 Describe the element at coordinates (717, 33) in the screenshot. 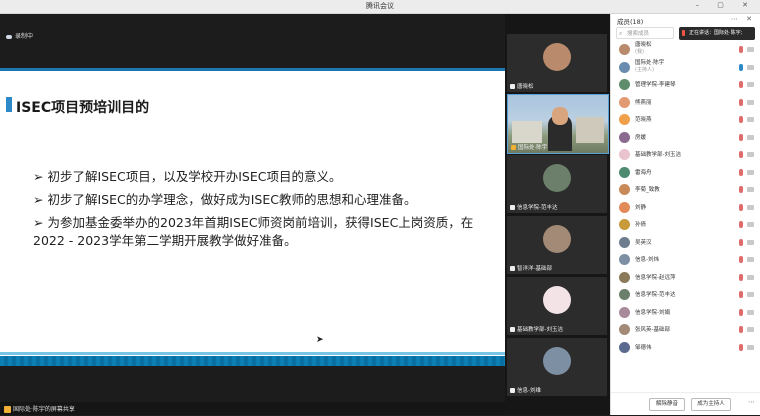

I see `speaking-indicator: 正在讲话：国际处·陈宇;` at that location.